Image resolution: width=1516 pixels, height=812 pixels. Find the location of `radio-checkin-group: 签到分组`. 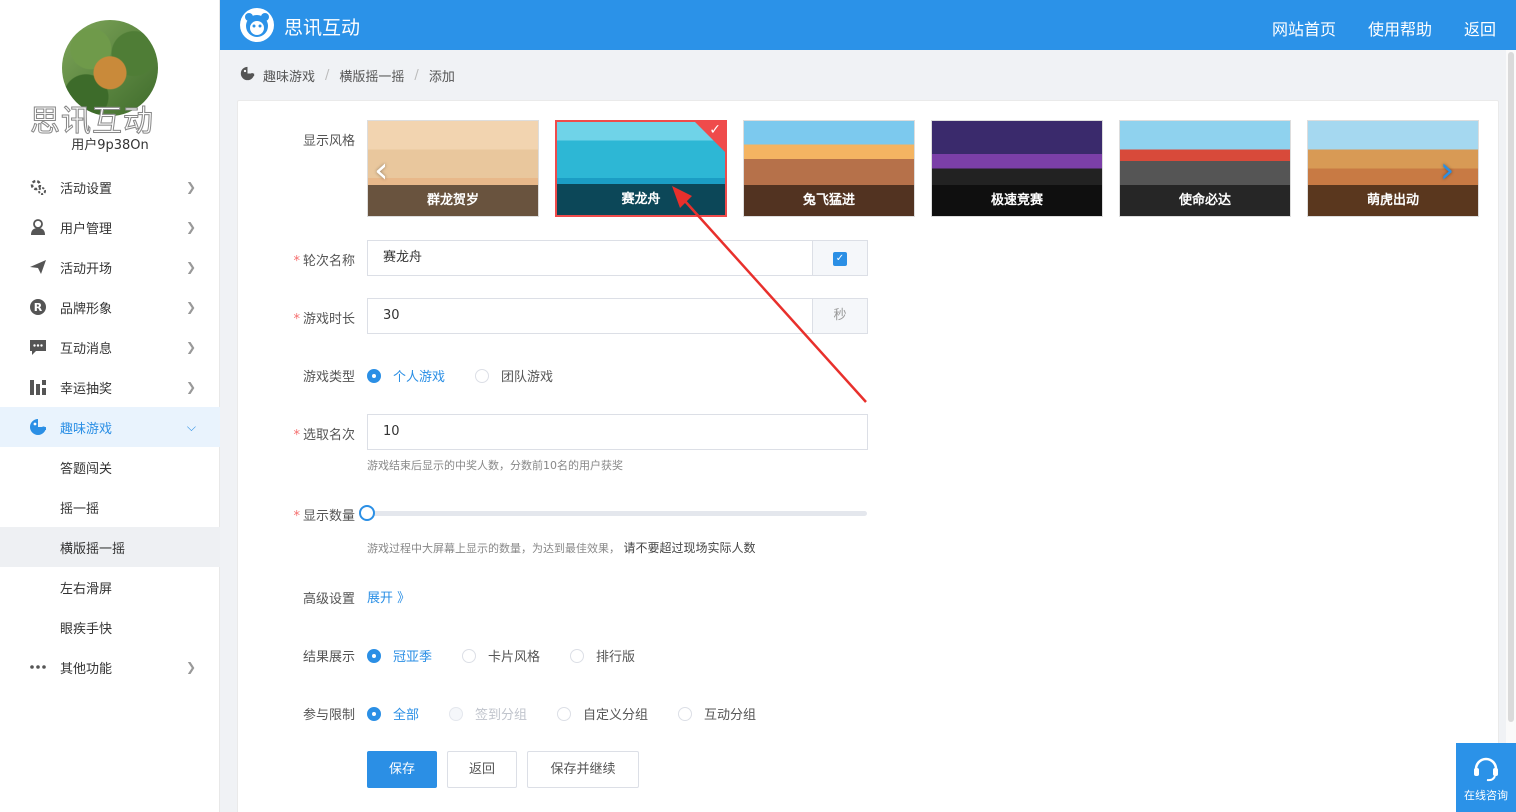

radio-checkin-group: 签到分组 is located at coordinates (488, 713).